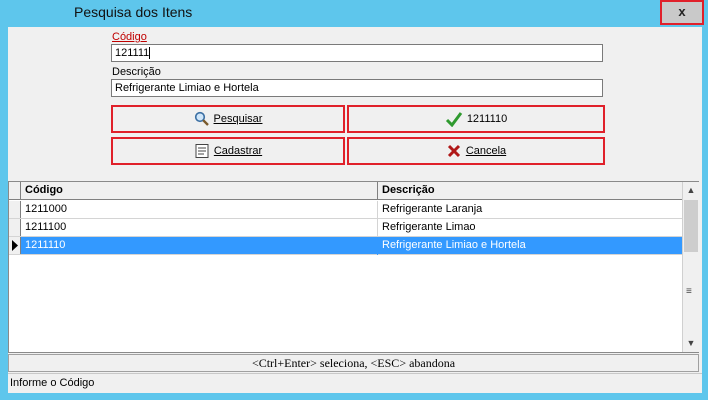  I want to click on cell-descricao: Refrigerante Laranja, so click(432, 209).